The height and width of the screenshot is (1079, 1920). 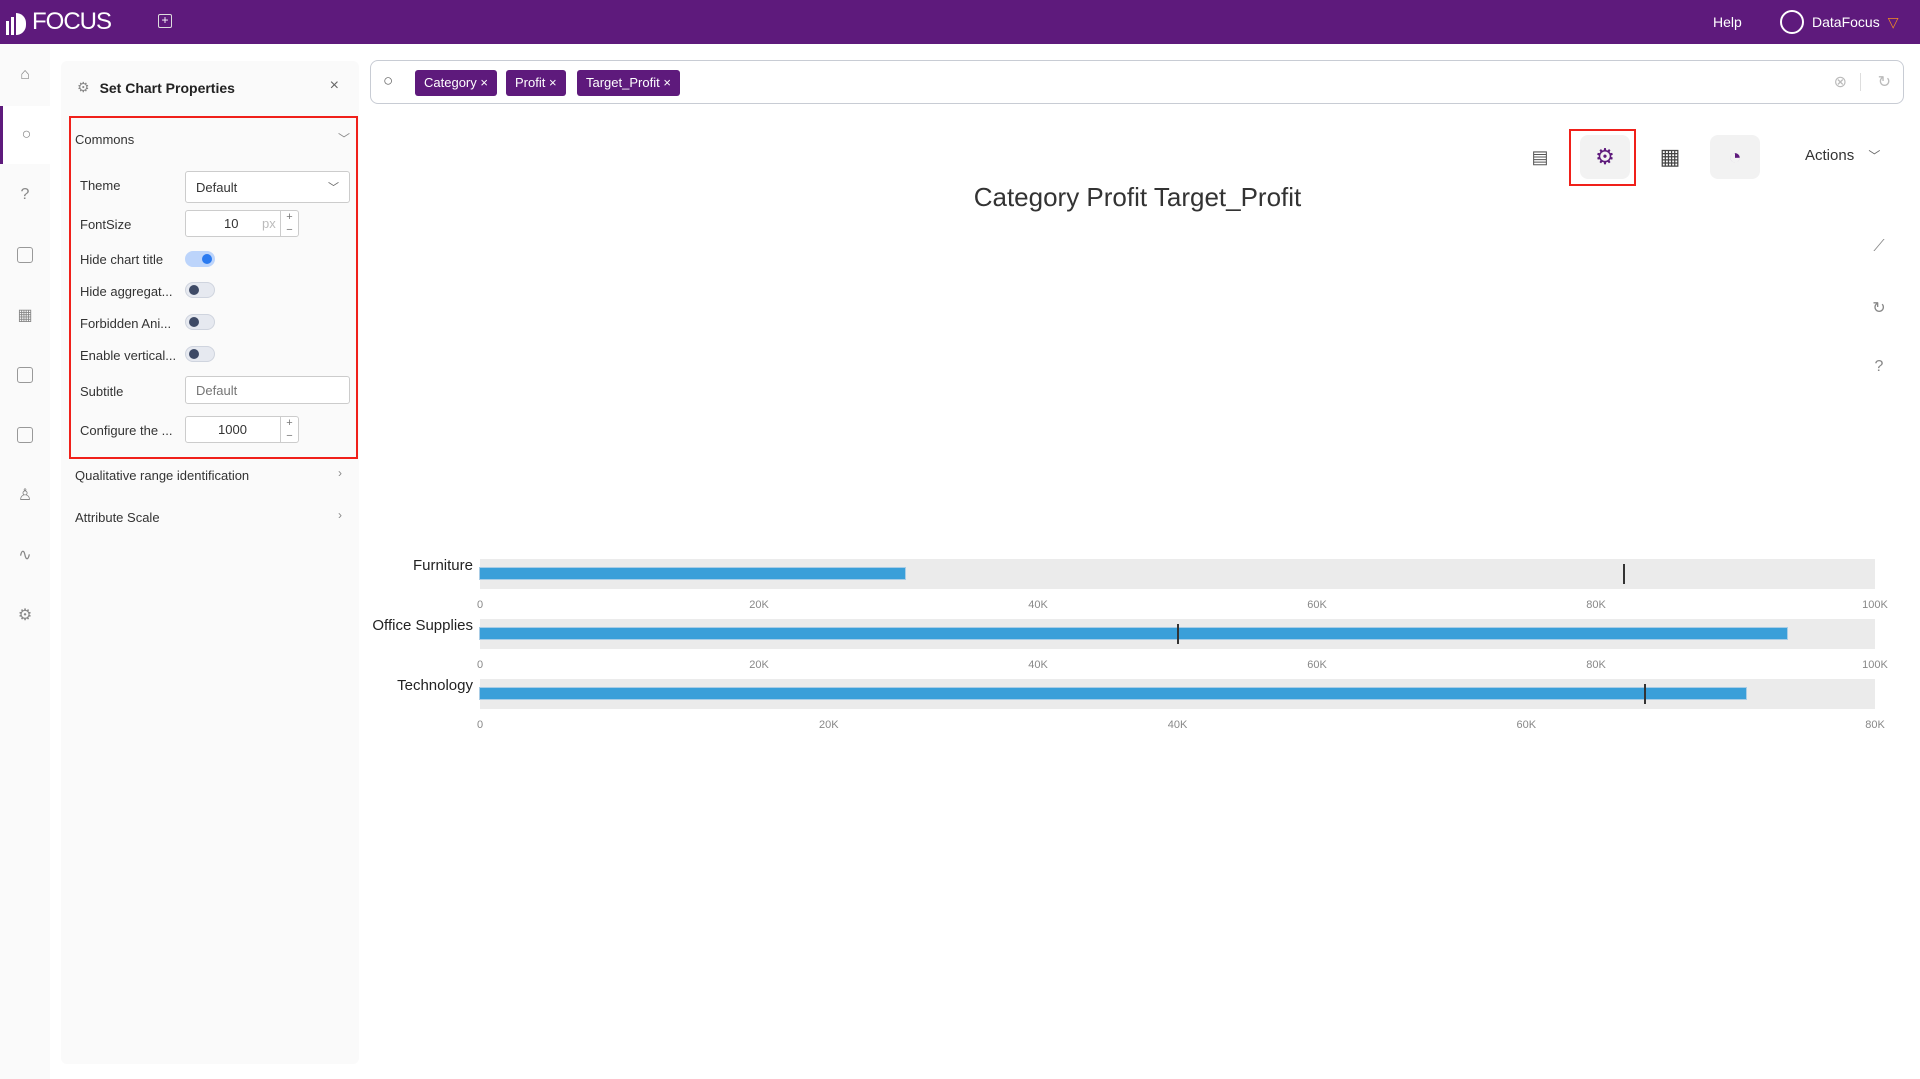 I want to click on search-chip-category: Category ×, so click(x=456, y=83).